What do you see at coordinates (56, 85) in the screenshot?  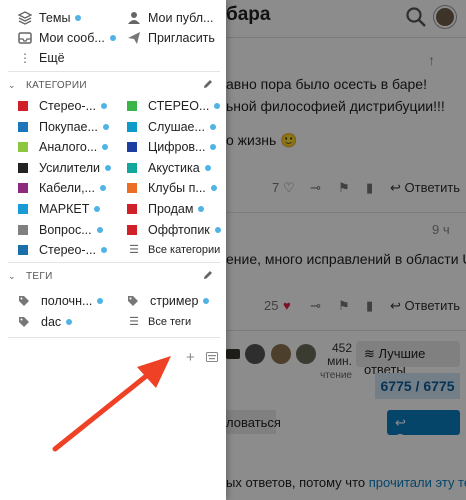 I see `categories-section-title: КАТЕГОРИИ` at bounding box center [56, 85].